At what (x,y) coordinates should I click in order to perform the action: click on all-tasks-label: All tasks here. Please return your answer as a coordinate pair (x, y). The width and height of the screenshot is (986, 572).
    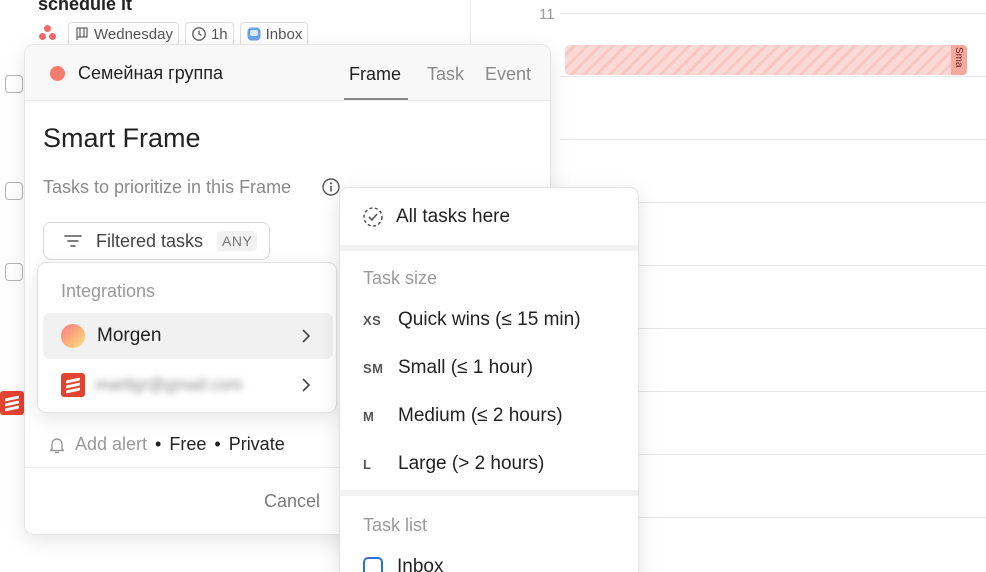
    Looking at the image, I should click on (453, 216).